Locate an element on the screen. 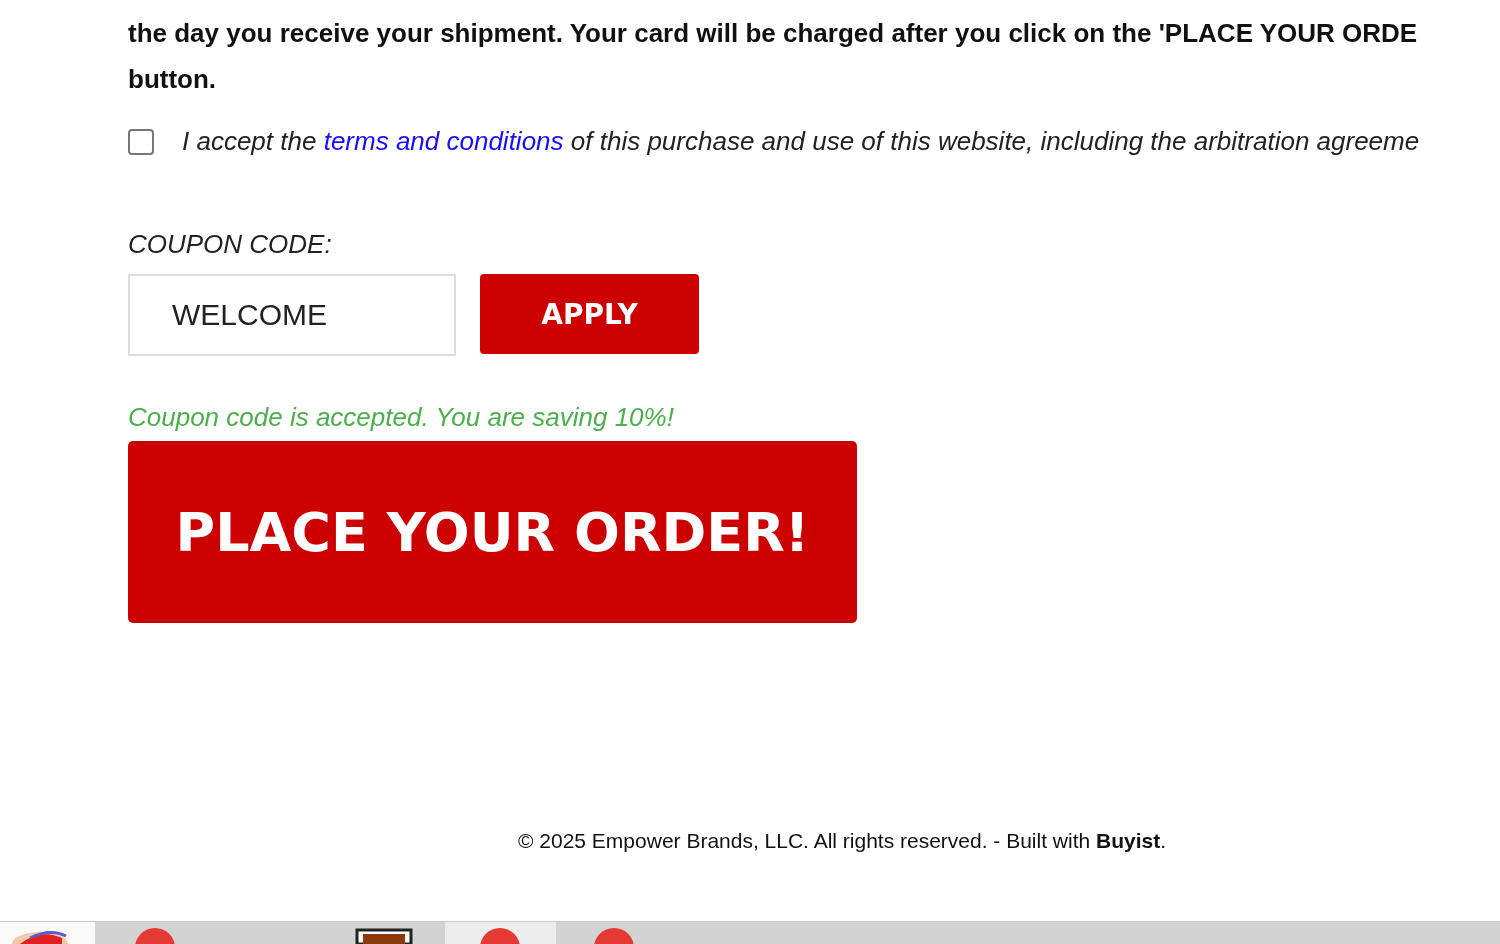 The image size is (1500, 944). place-order-button: PLACE YOUR ORDER! is located at coordinates (492, 532).